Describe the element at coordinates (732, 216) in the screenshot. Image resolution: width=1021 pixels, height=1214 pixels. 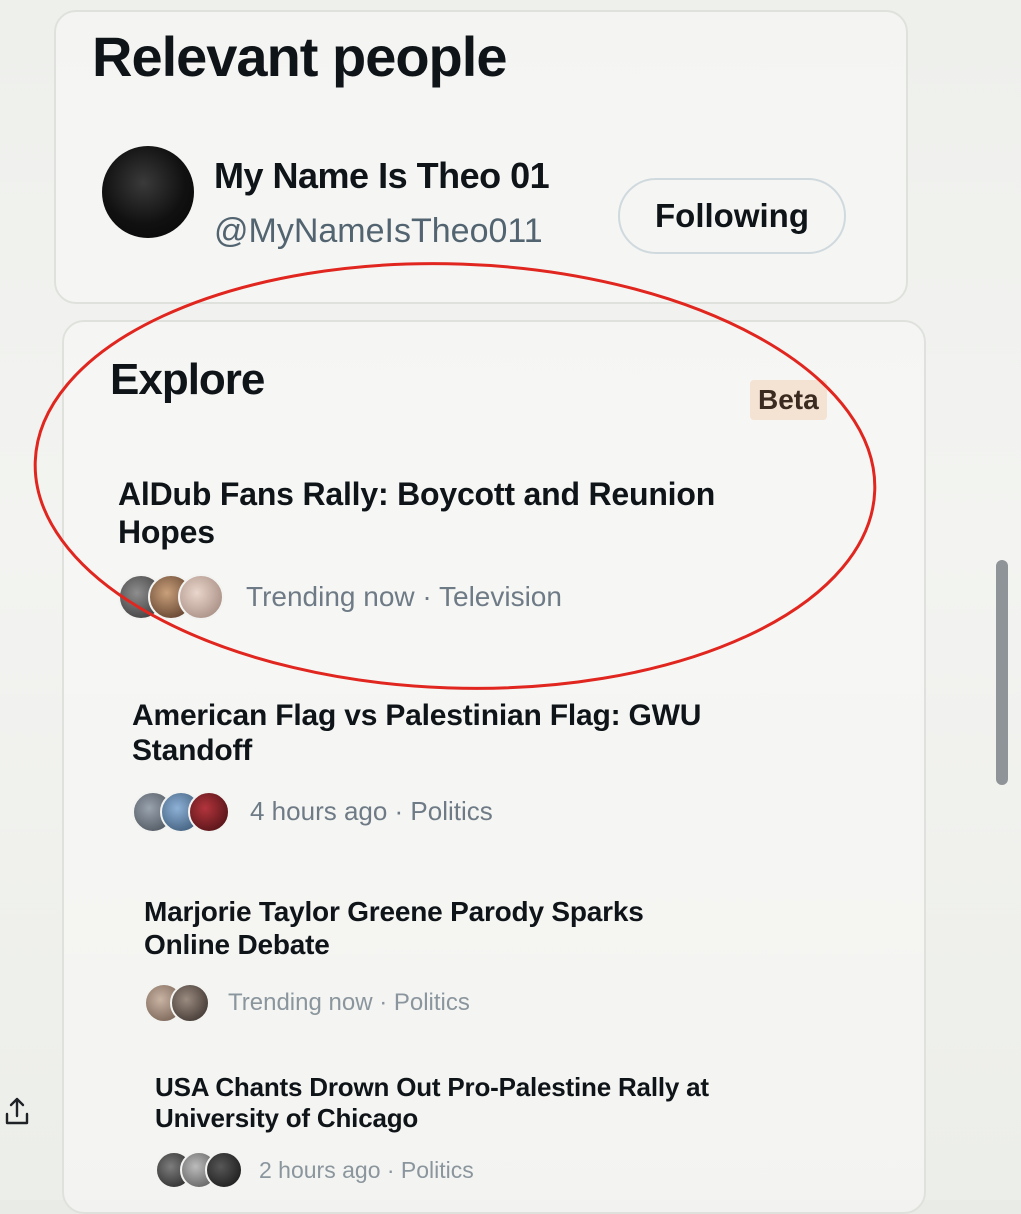
I see `following-button: Following` at that location.